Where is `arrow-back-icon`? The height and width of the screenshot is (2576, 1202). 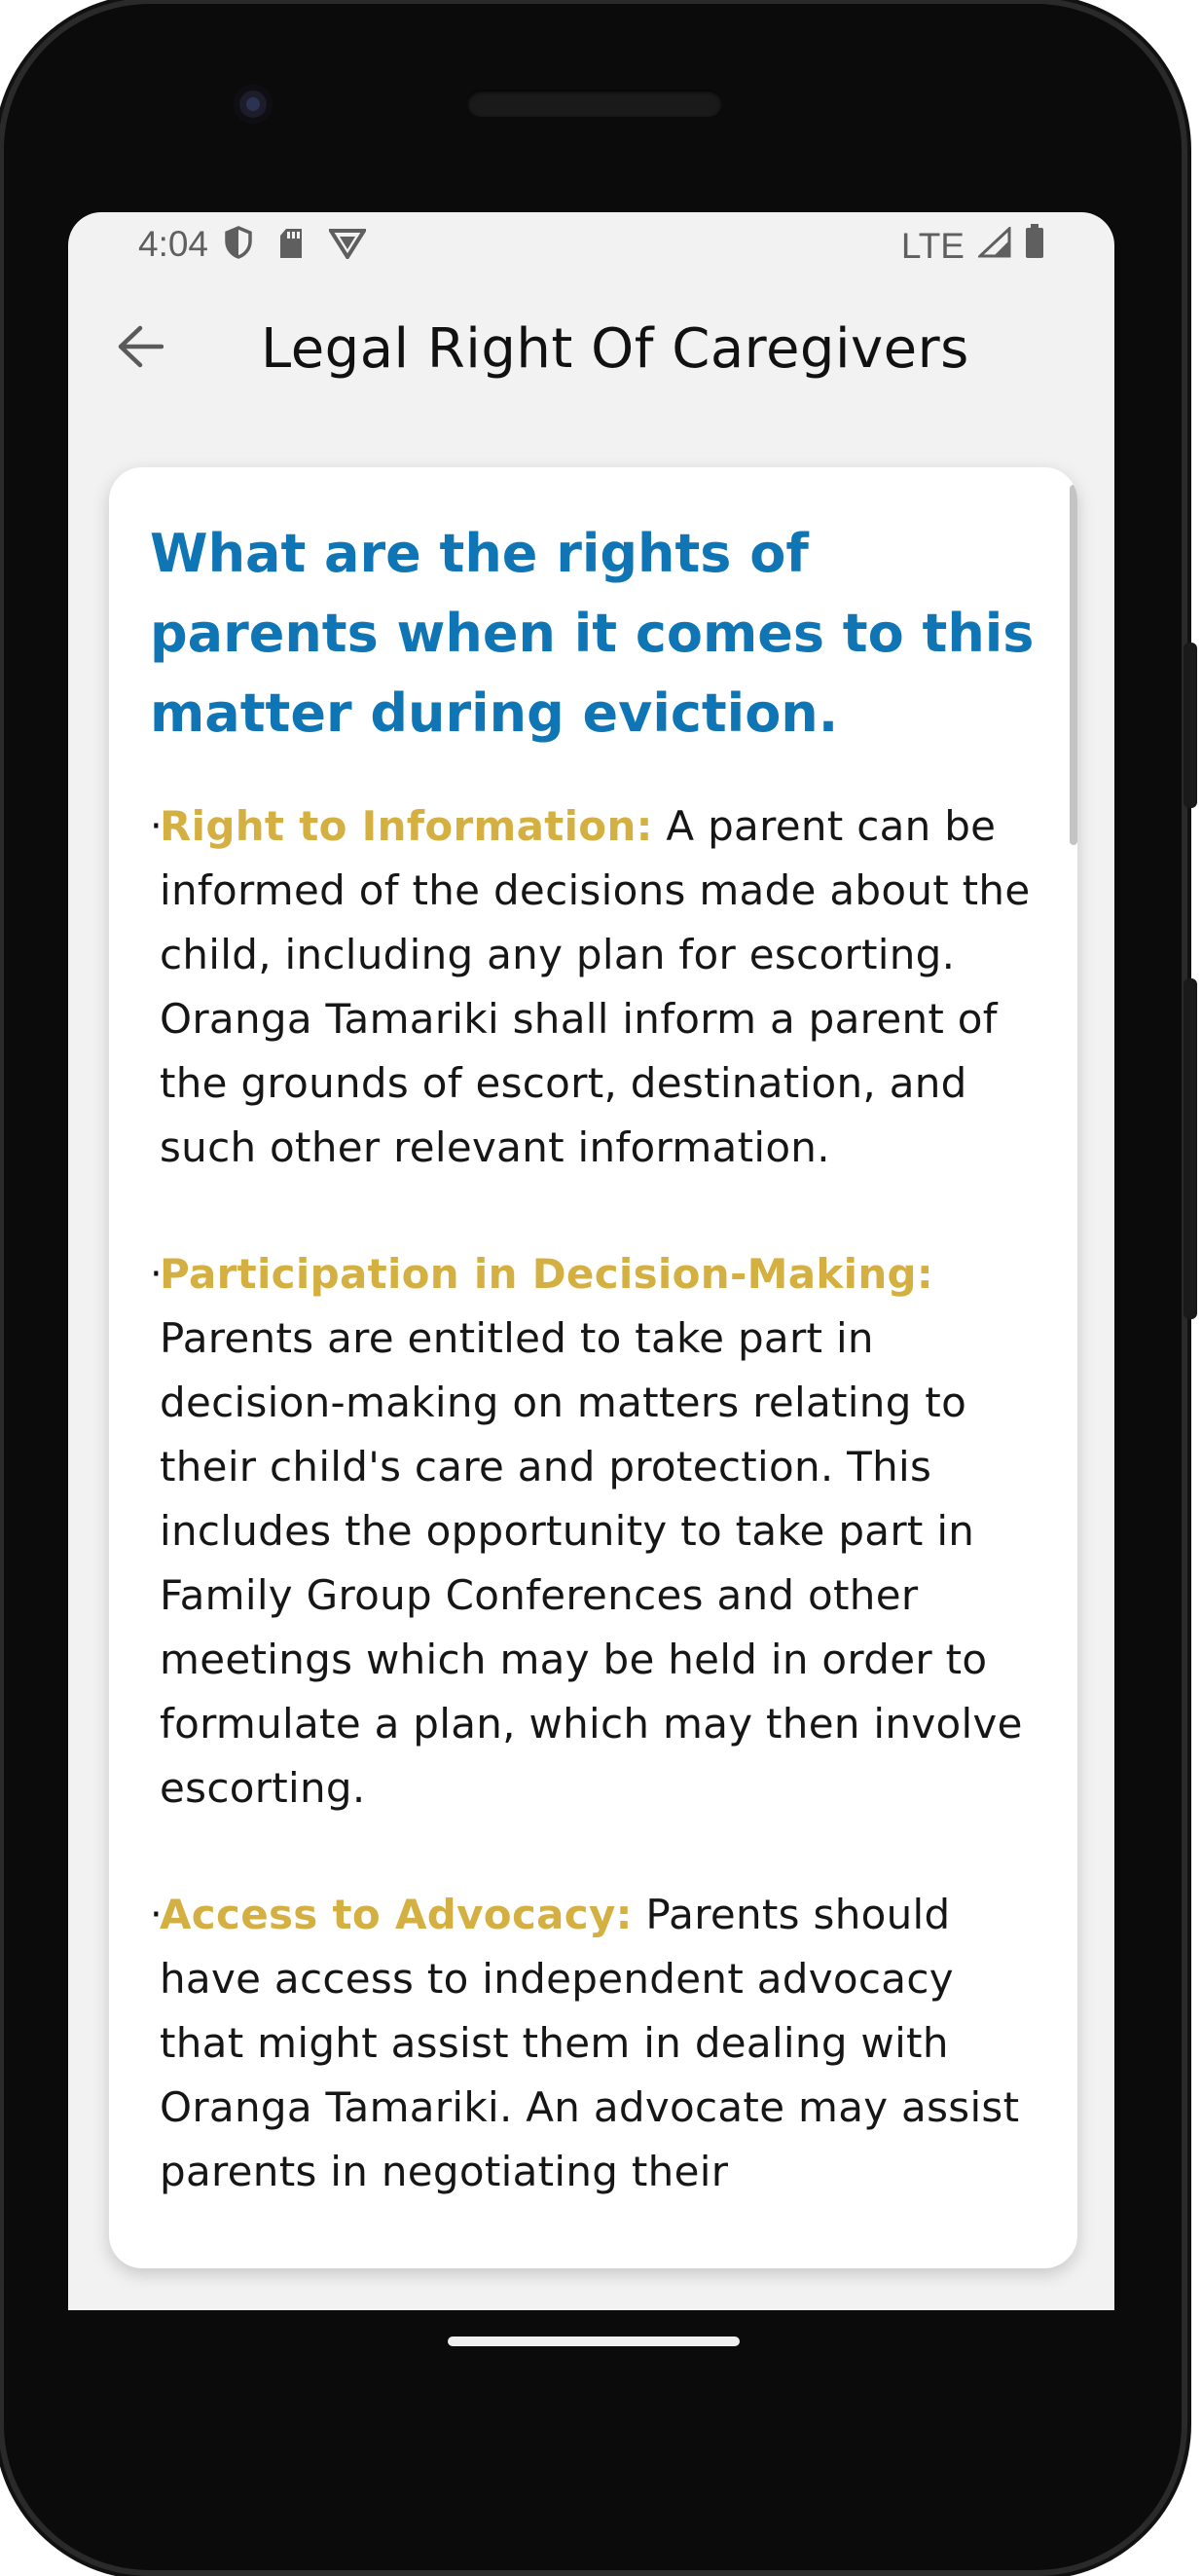 arrow-back-icon is located at coordinates (140, 348).